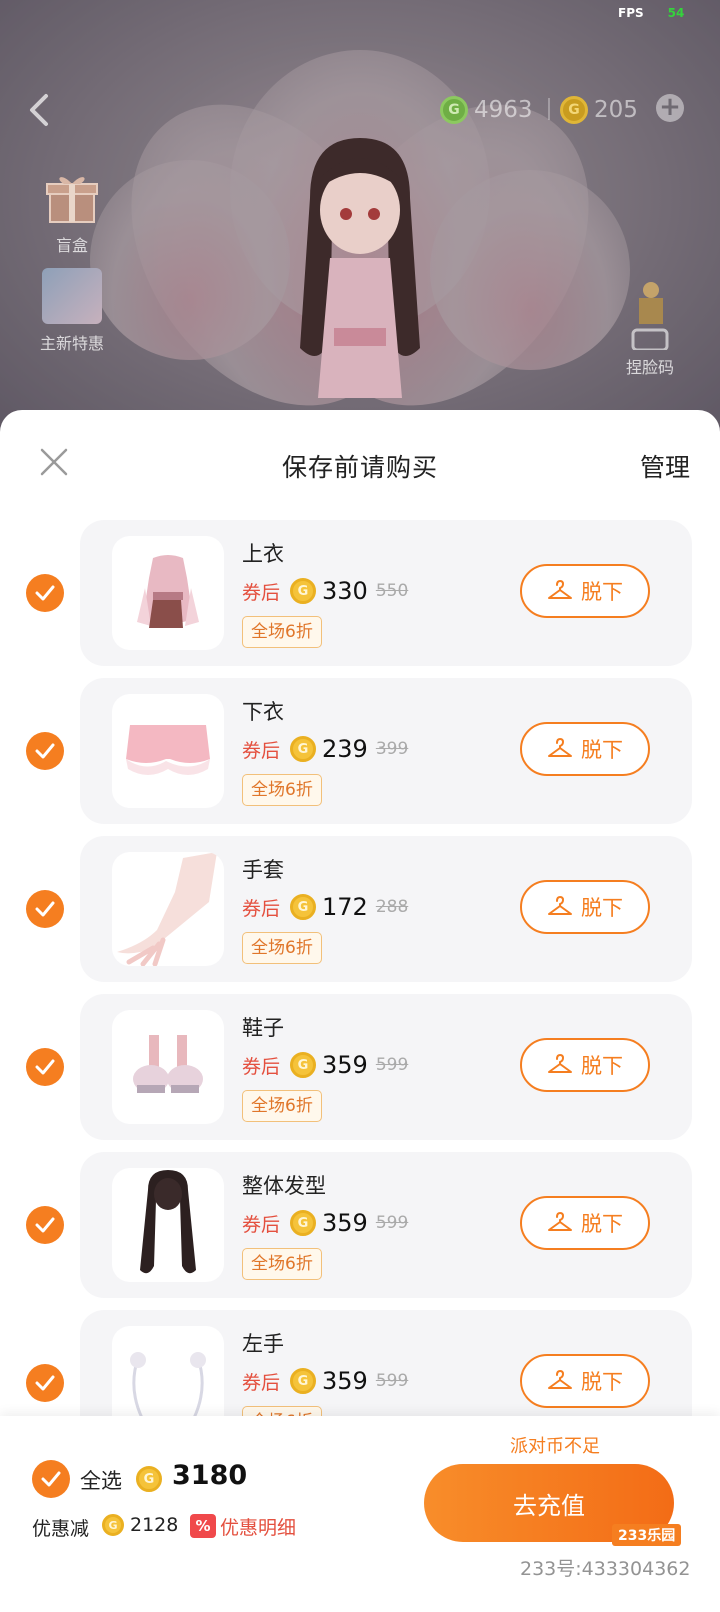  I want to click on item-price-line: 券后 G 239 399, so click(325, 749).